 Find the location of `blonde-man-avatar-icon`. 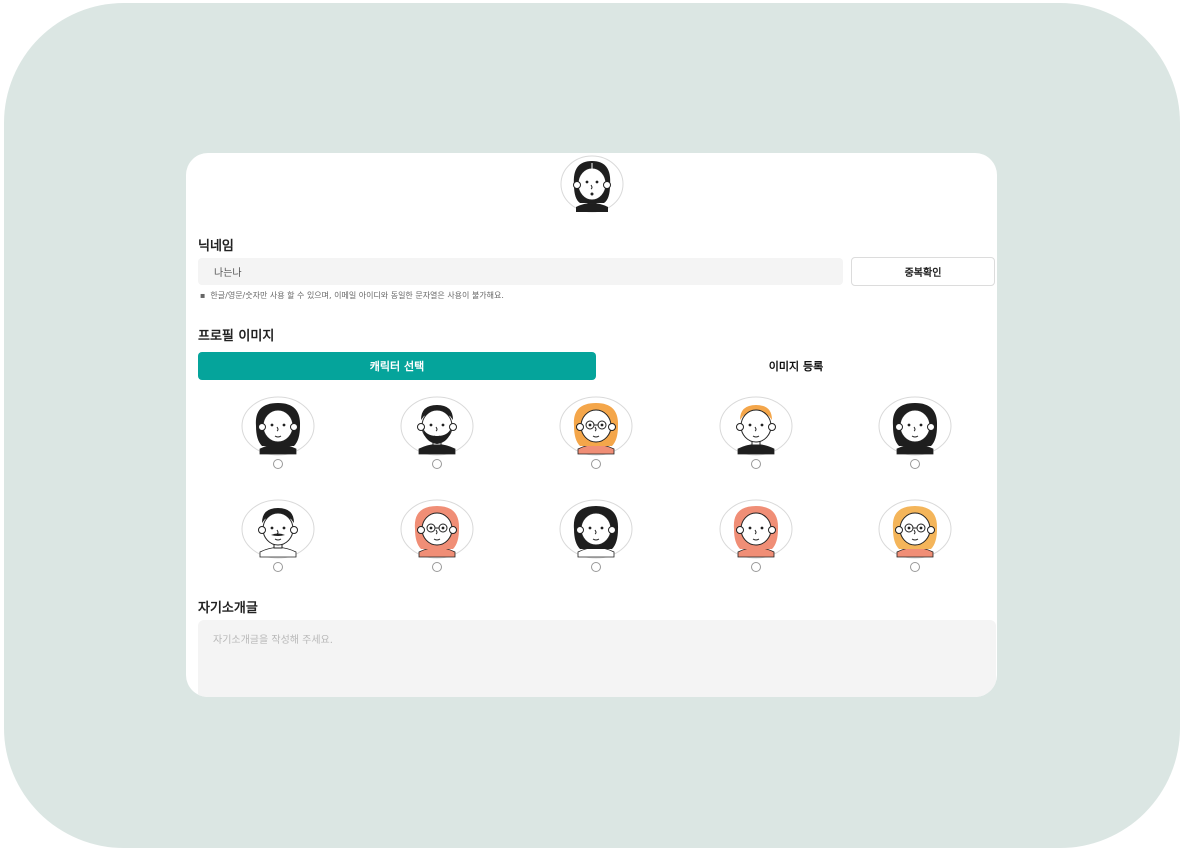

blonde-man-avatar-icon is located at coordinates (756, 426).